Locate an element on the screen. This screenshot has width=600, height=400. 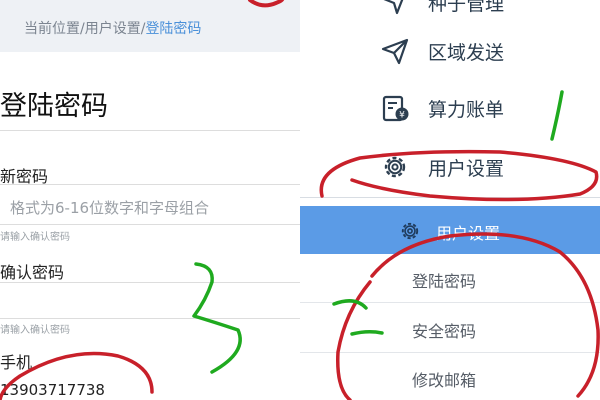
send-icon is located at coordinates (393, 7).